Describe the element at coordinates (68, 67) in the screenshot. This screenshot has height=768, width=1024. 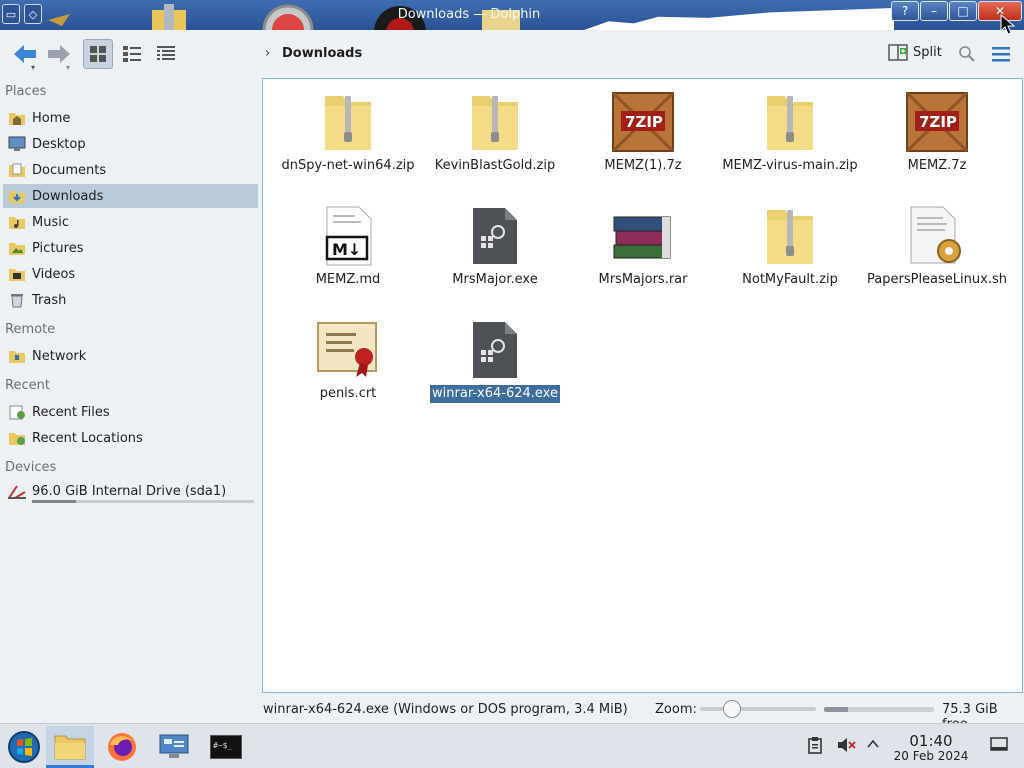
I see `forward-dropdown-icon: ▾` at that location.